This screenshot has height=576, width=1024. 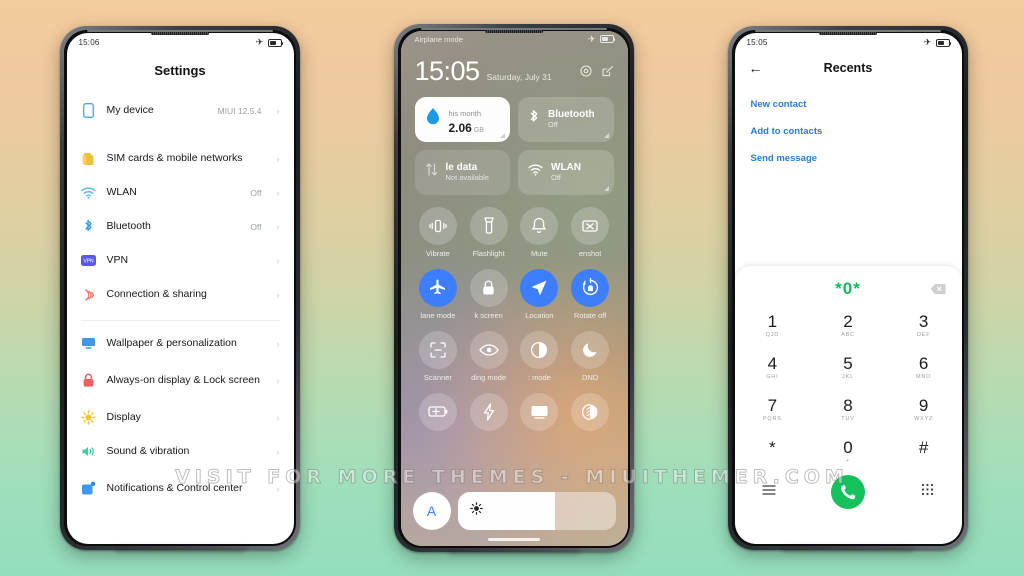 I want to click on toggle-label: Vibrate, so click(x=438, y=253).